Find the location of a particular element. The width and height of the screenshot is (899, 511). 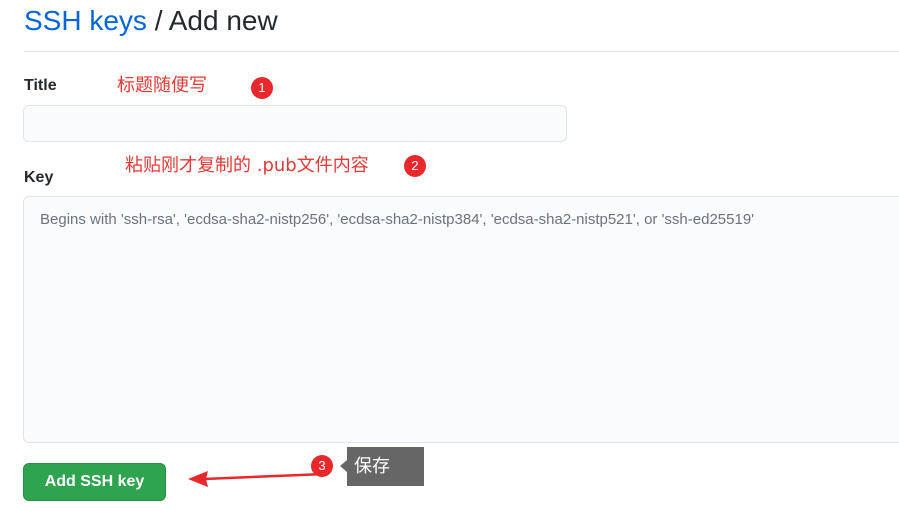

page-title: SSH keys / Add new is located at coordinates (151, 21).